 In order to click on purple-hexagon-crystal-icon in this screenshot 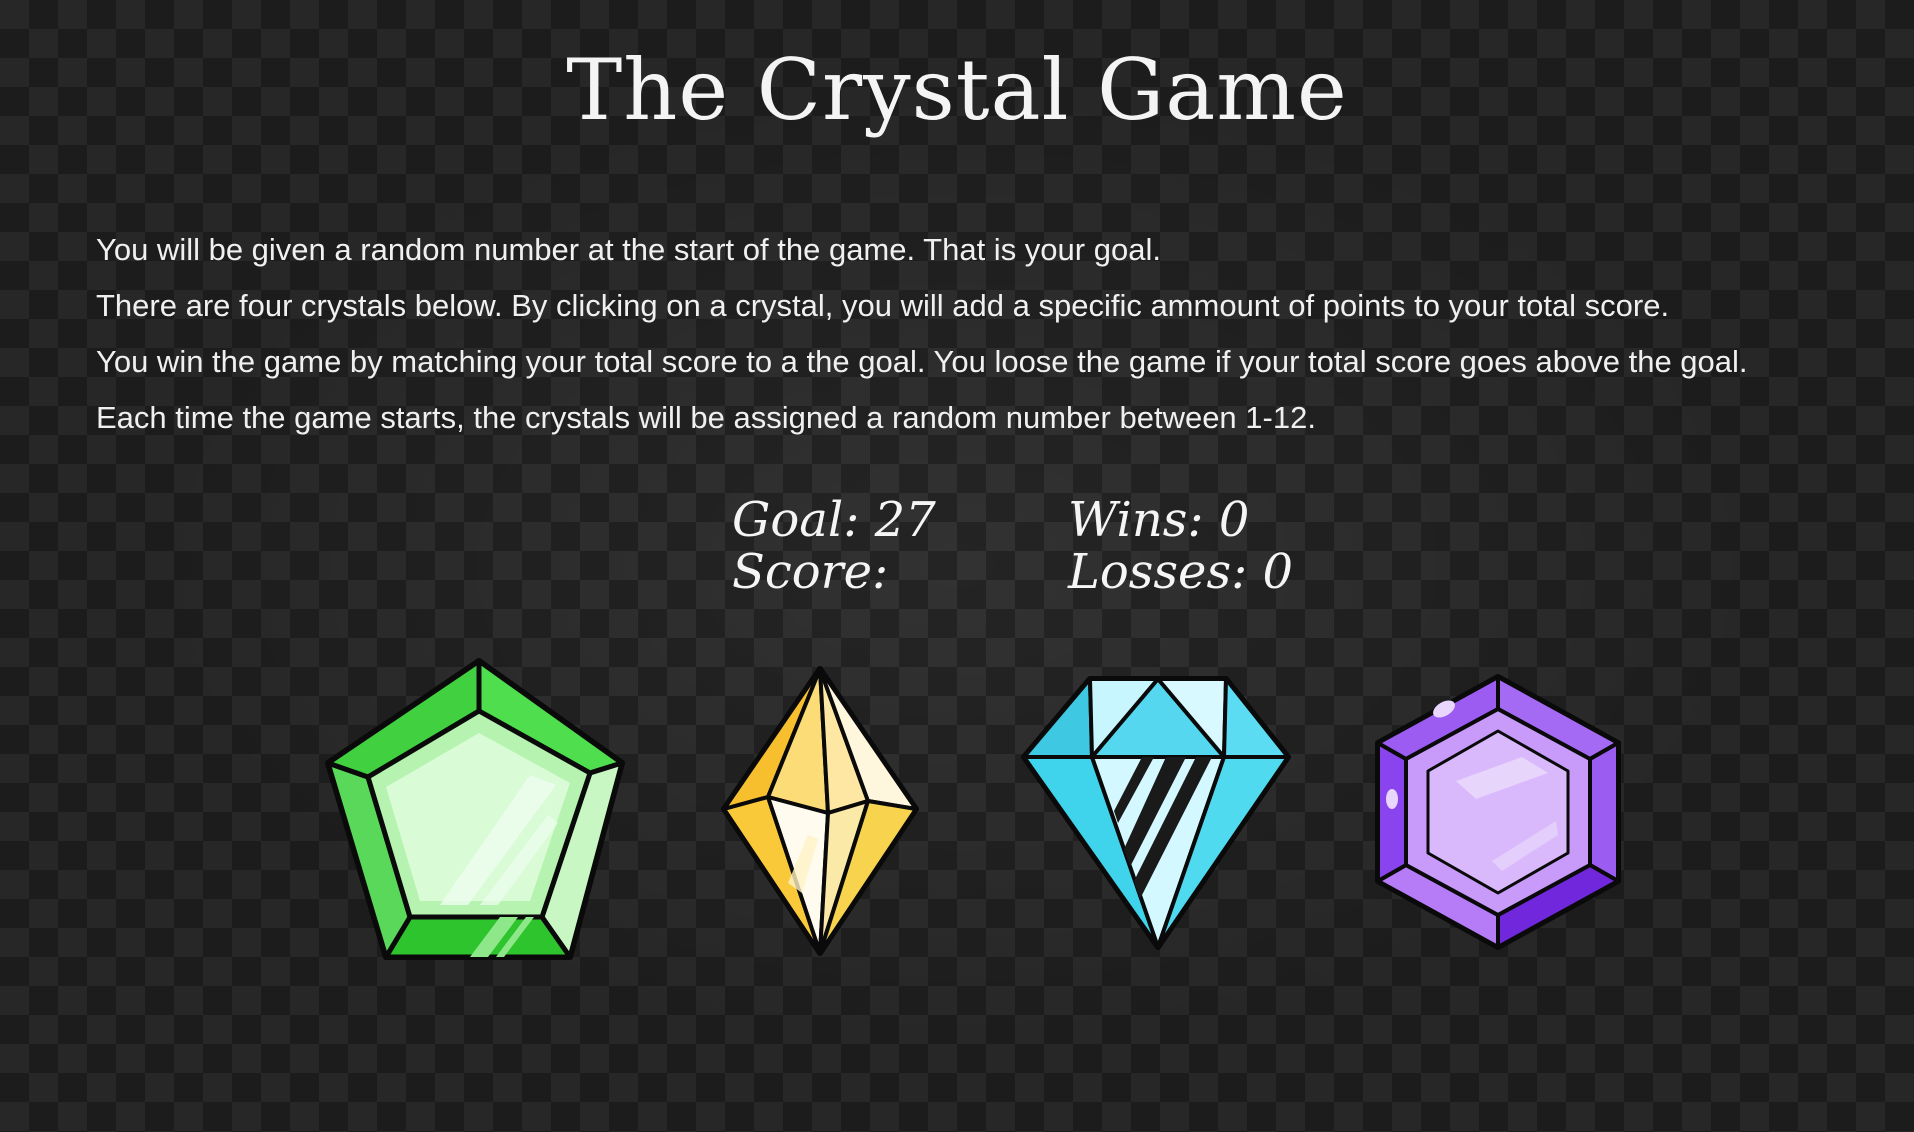, I will do `click(1498, 812)`.